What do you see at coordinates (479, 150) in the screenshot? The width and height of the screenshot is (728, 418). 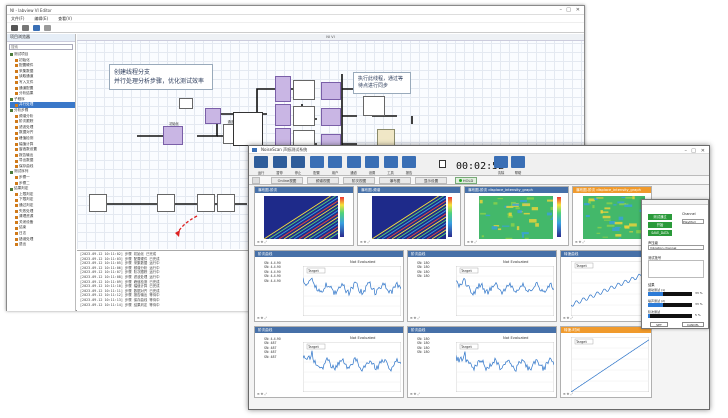 I see `title-bar: NoiseScan 声振测试系统 – □ ✕` at bounding box center [479, 150].